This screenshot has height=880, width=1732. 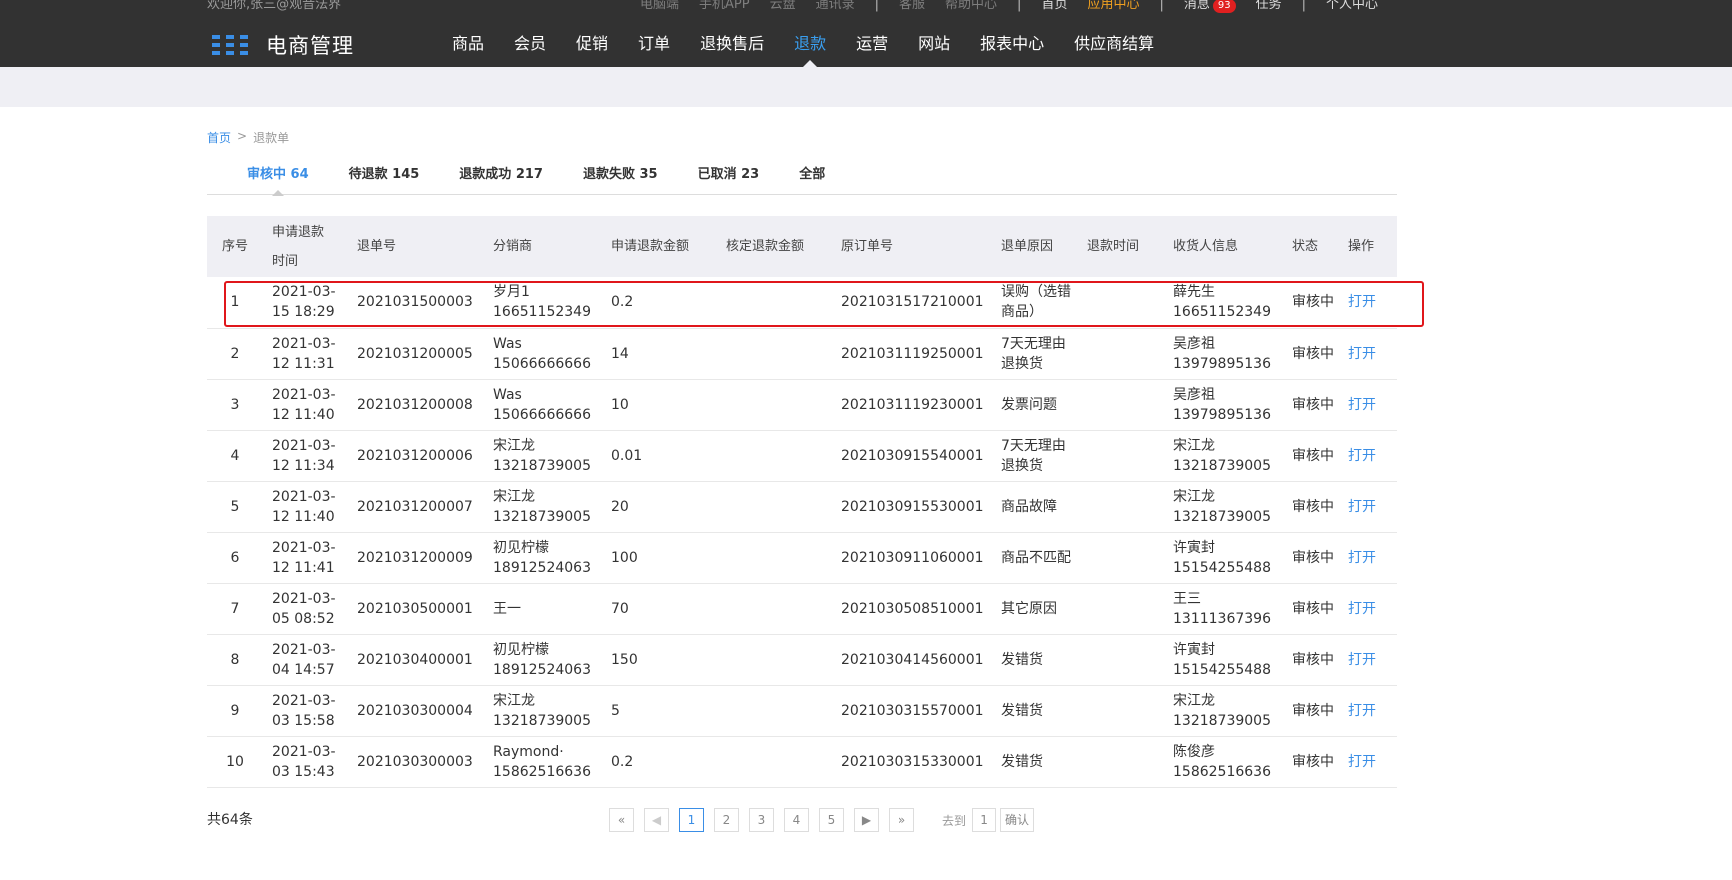 What do you see at coordinates (912, 353) in the screenshot?
I see `cell-order-no: 2021031119250001` at bounding box center [912, 353].